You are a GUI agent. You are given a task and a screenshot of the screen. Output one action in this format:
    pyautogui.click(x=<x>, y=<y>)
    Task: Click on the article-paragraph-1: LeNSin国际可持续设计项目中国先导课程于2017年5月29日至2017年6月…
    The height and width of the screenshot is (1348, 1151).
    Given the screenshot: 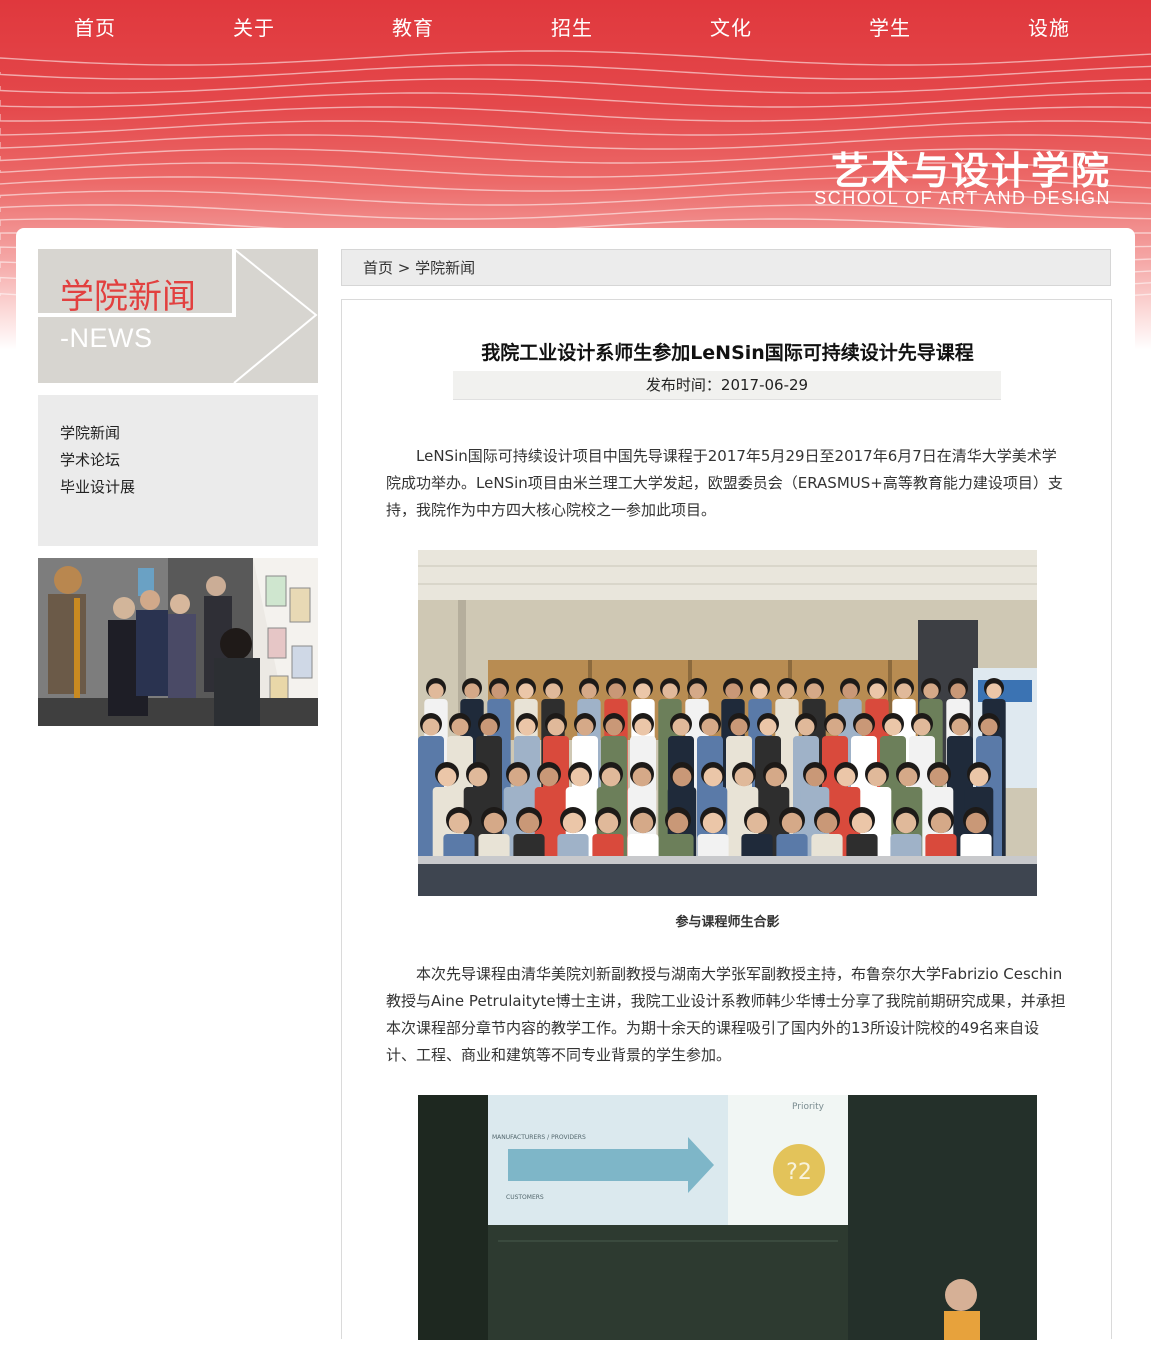 What is the action you would take?
    pyautogui.click(x=724, y=483)
    